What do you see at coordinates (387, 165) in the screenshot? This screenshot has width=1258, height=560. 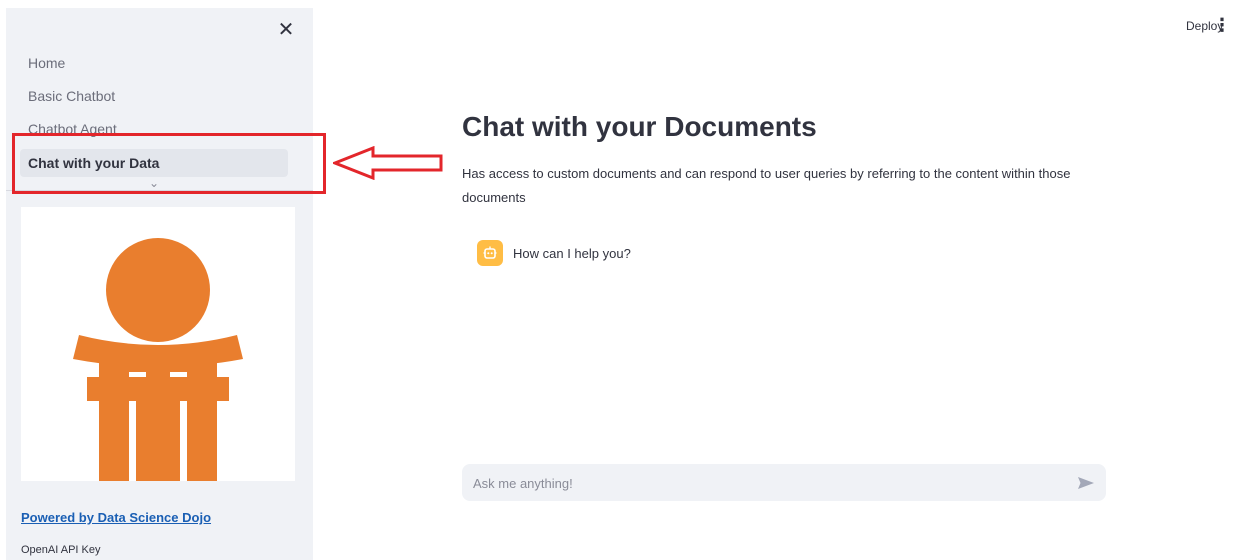 I see `left-arrow-icon` at bounding box center [387, 165].